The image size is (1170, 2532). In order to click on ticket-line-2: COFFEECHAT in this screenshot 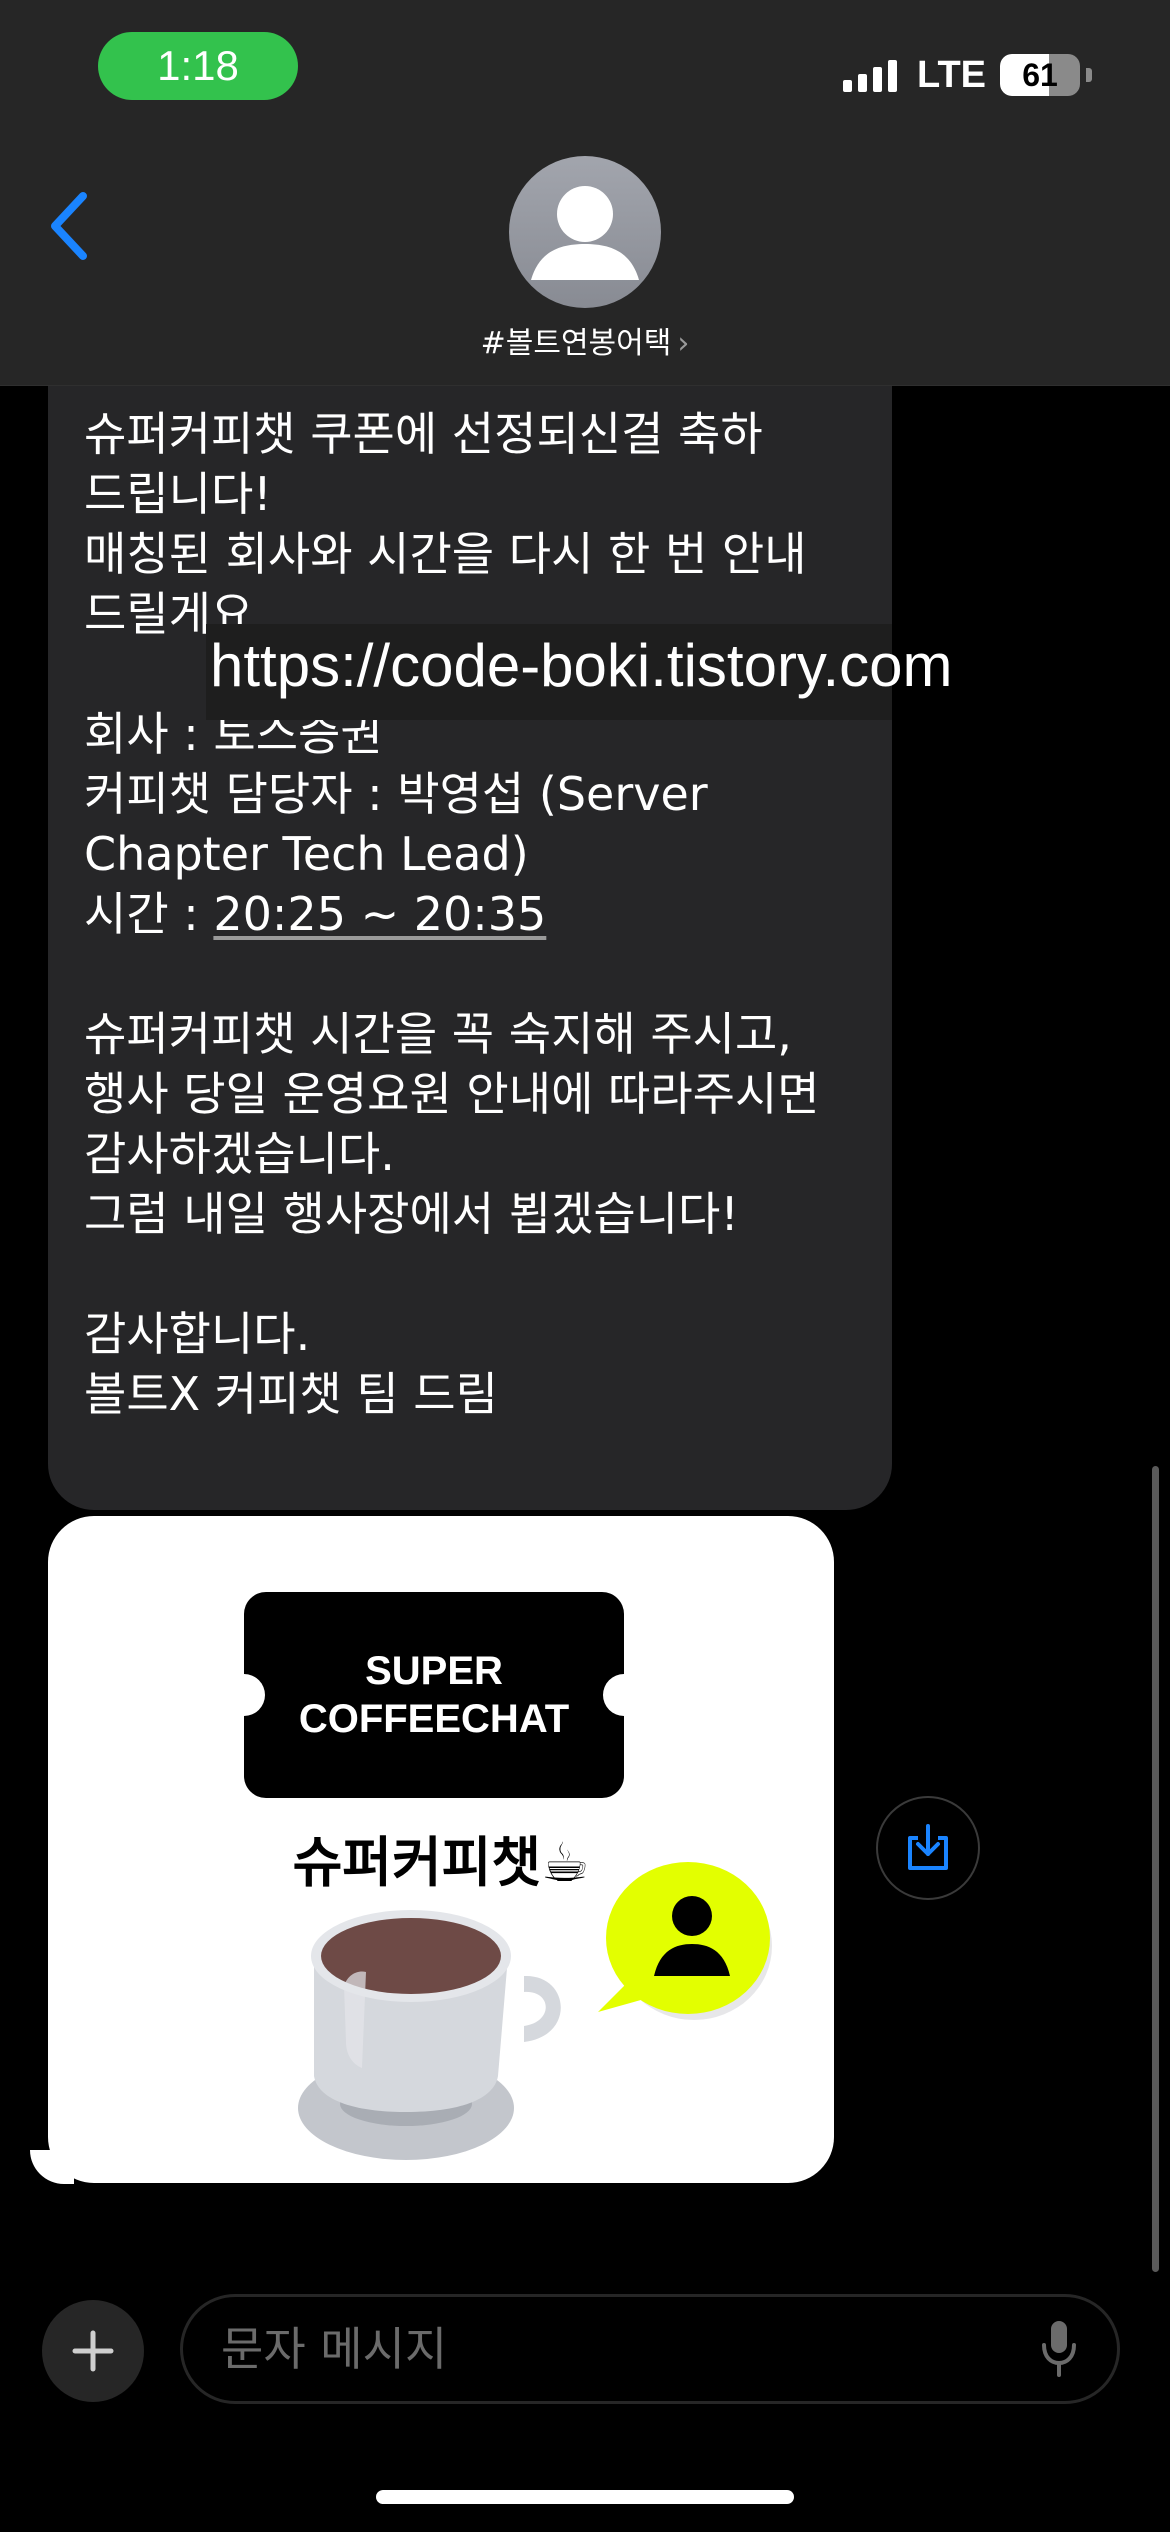, I will do `click(434, 1719)`.